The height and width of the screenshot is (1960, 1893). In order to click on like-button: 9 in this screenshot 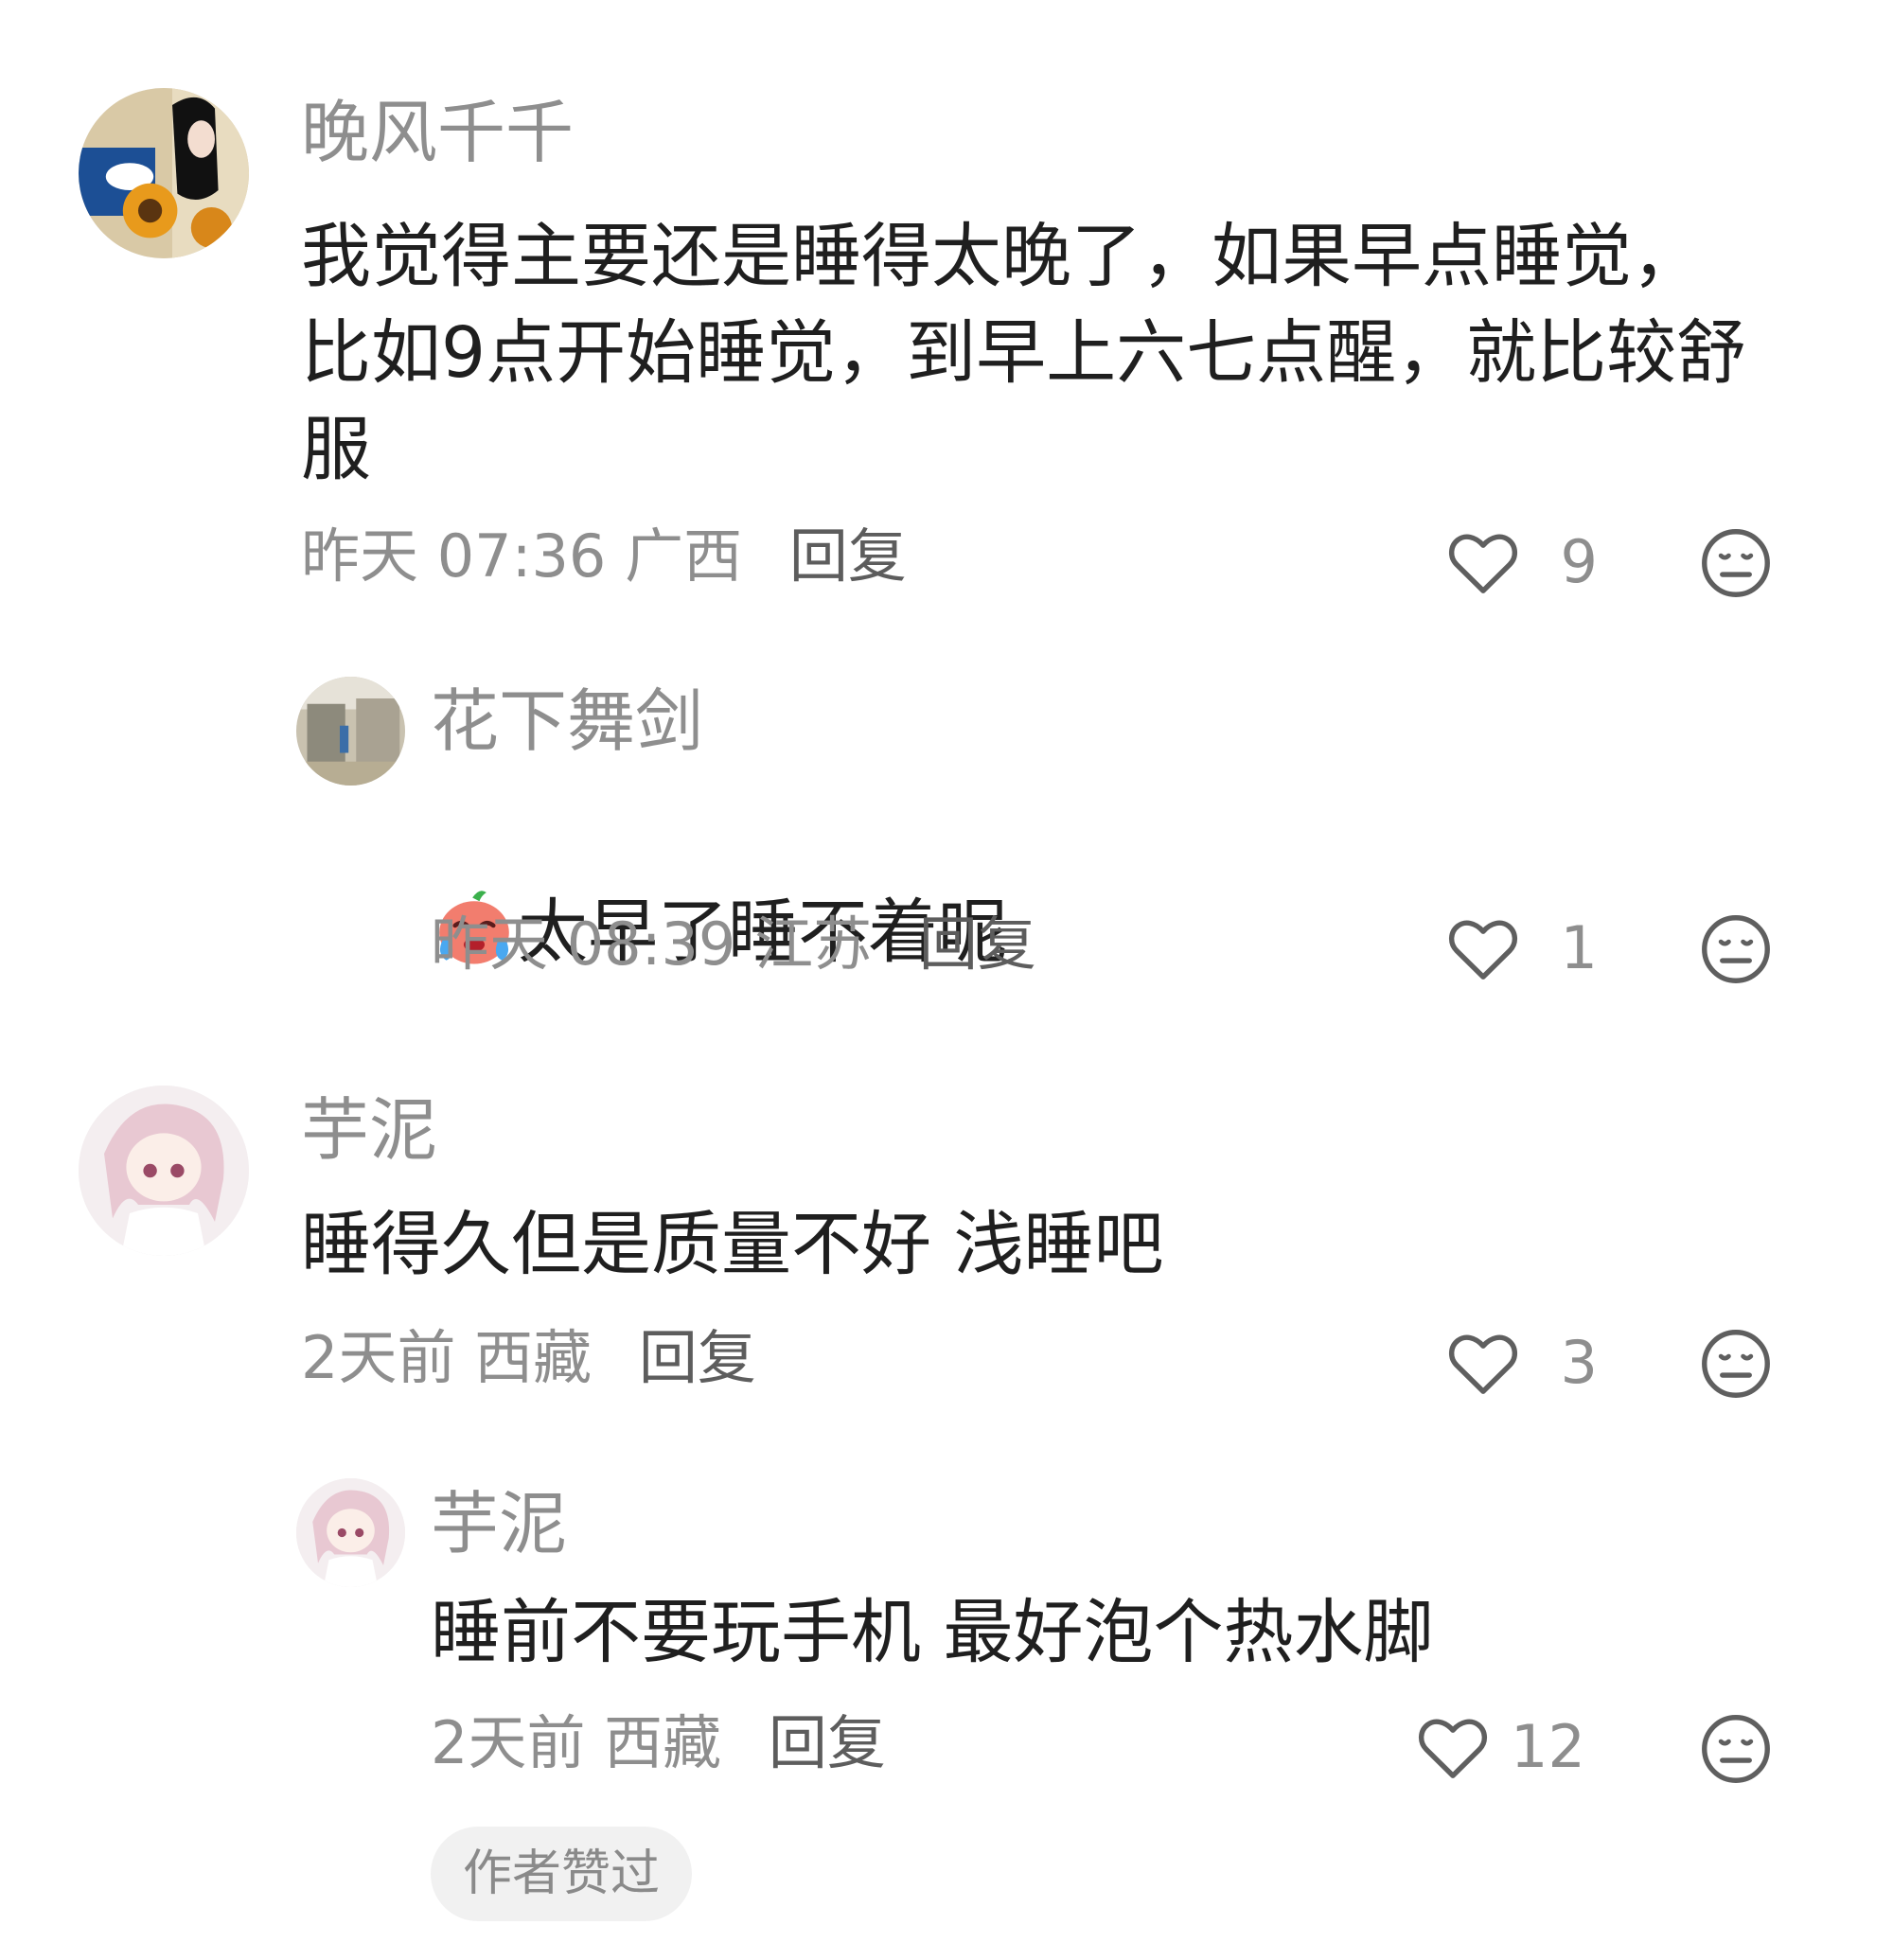, I will do `click(1522, 562)`.